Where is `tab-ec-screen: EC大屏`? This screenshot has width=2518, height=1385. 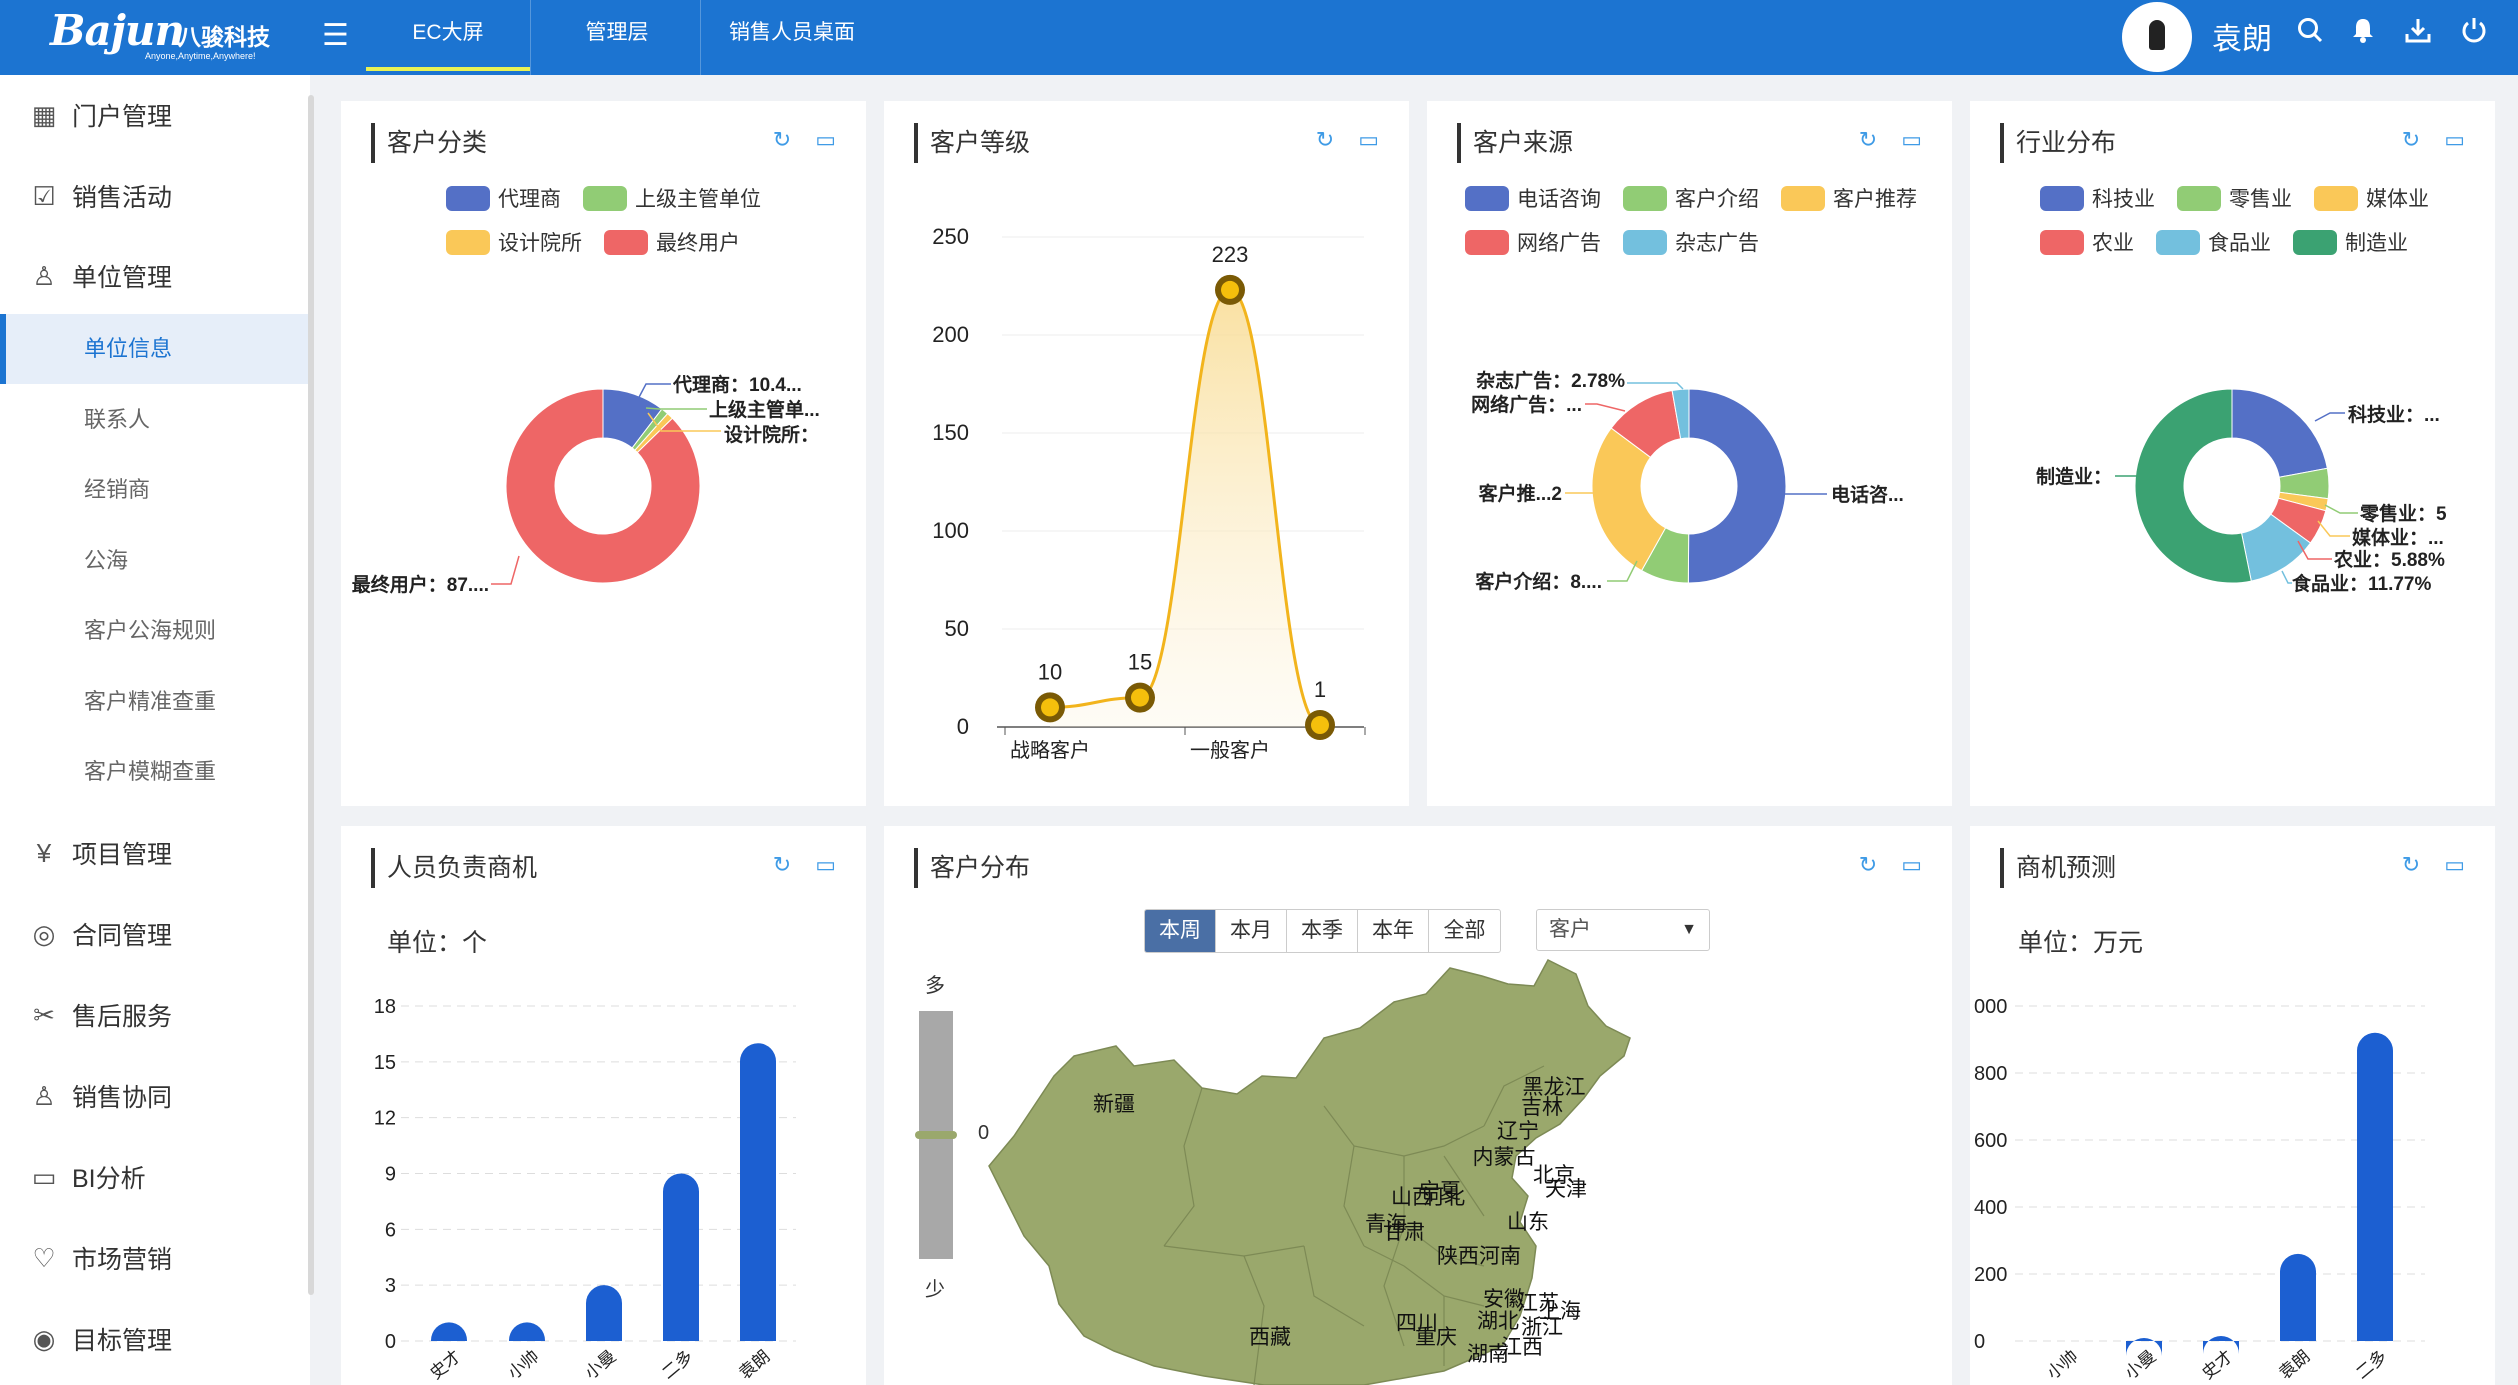 tab-ec-screen: EC大屏 is located at coordinates (448, 37).